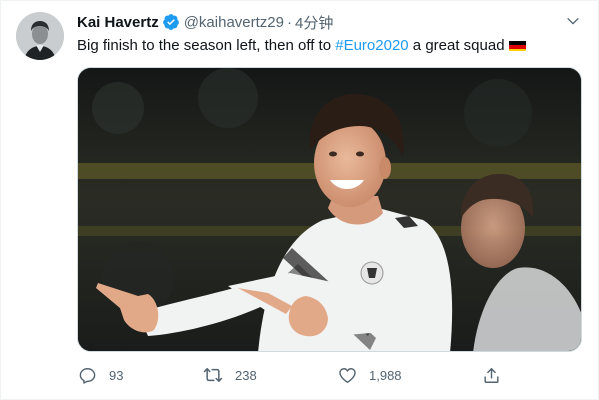 This screenshot has height=400, width=599. Describe the element at coordinates (347, 375) in the screenshot. I see `heart-icon` at that location.